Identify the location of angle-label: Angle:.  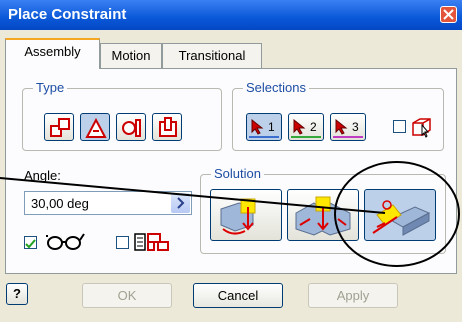
(42, 175).